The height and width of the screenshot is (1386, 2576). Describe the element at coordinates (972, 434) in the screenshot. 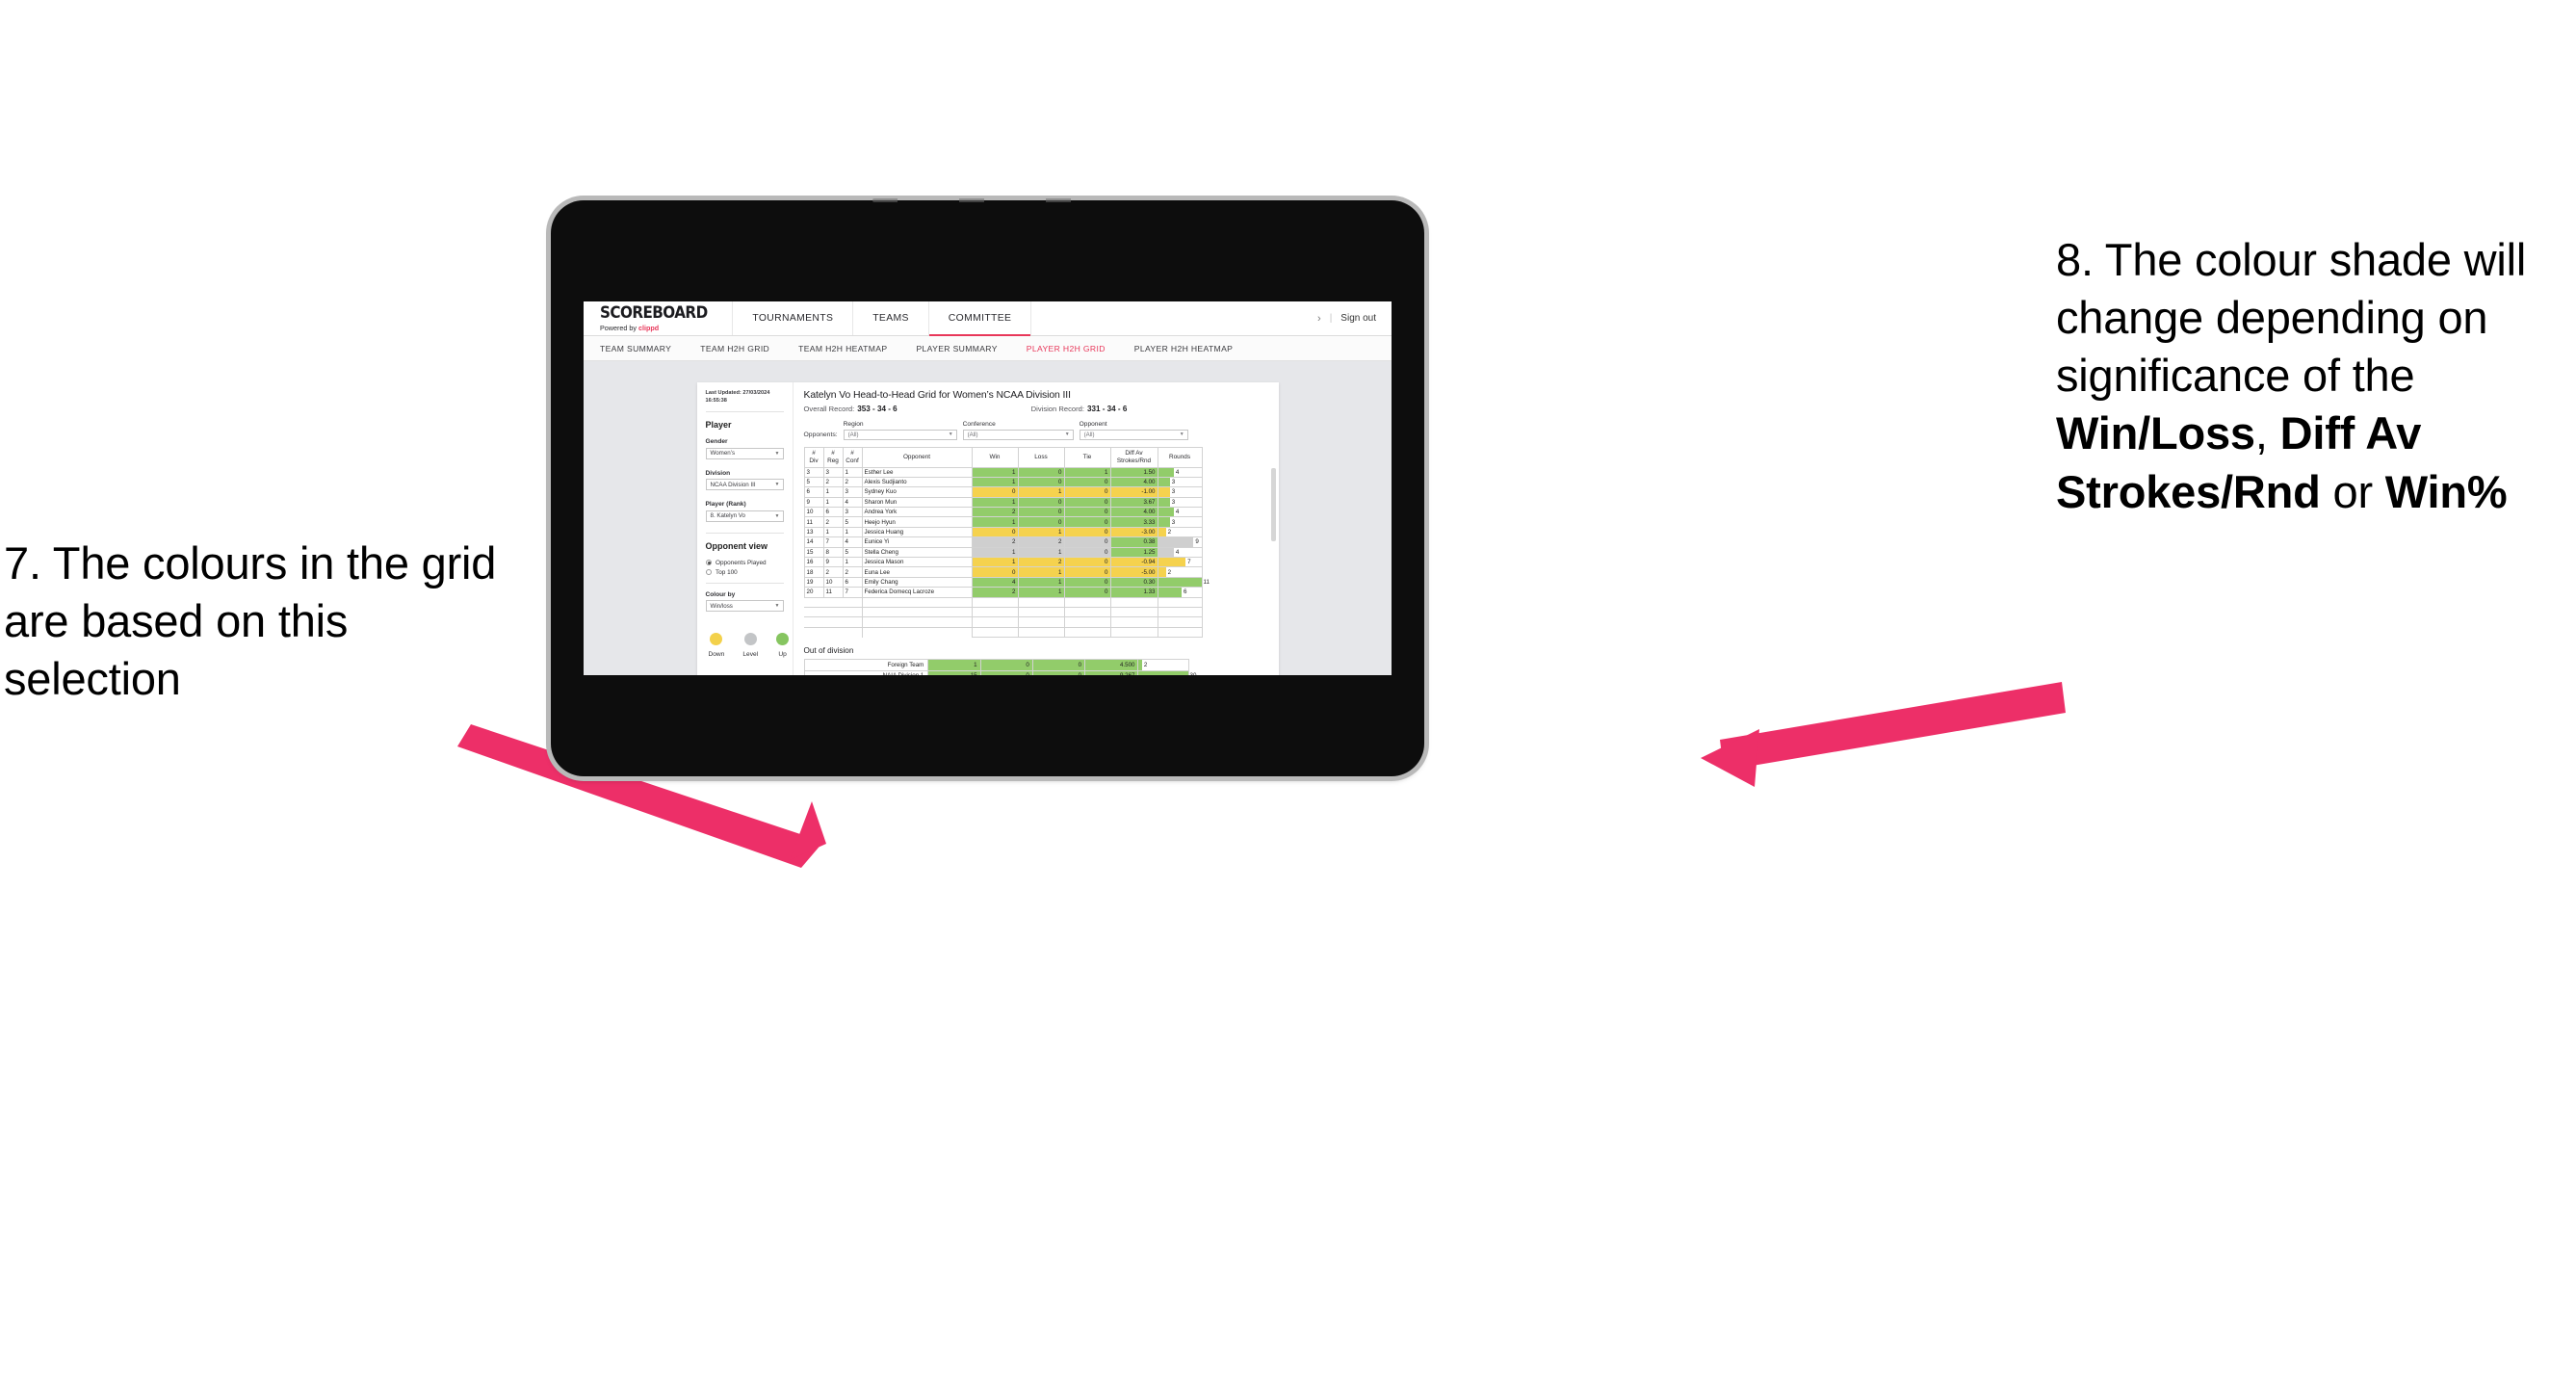

I see `filter-conference-value: (All)` at that location.